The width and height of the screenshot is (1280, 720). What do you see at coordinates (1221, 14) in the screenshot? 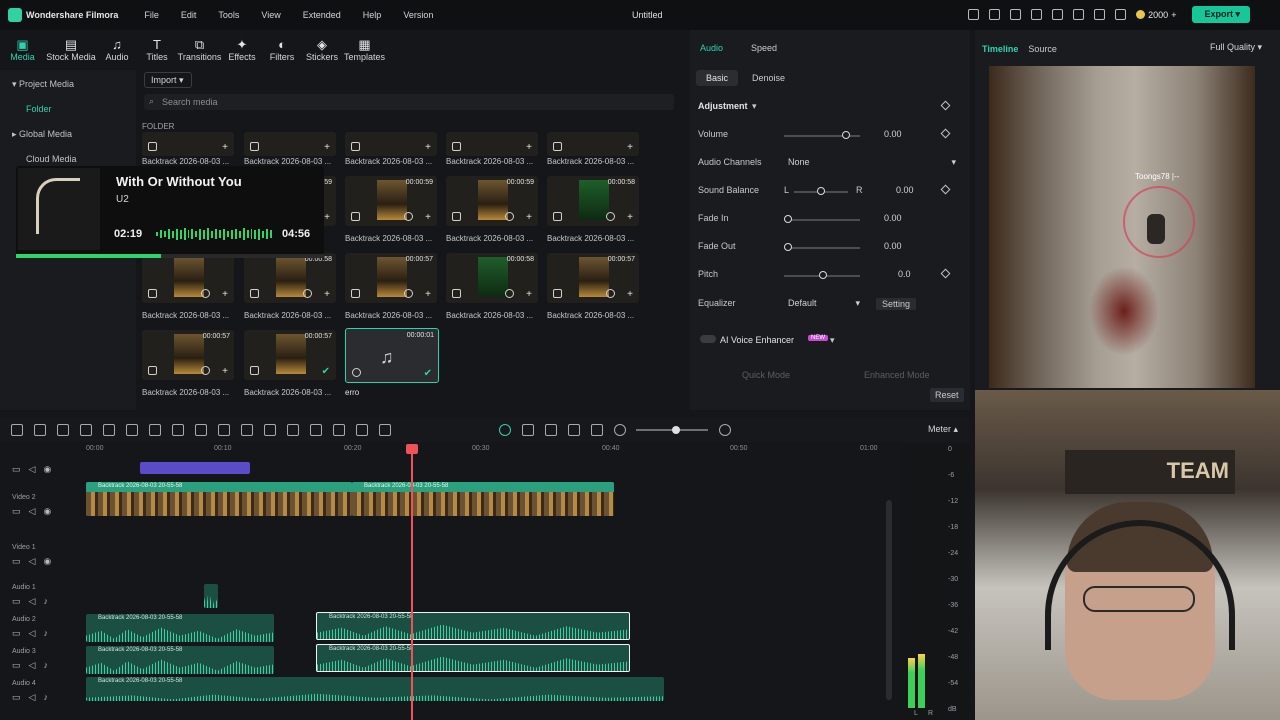
I see `export-button: Export ▾` at bounding box center [1221, 14].